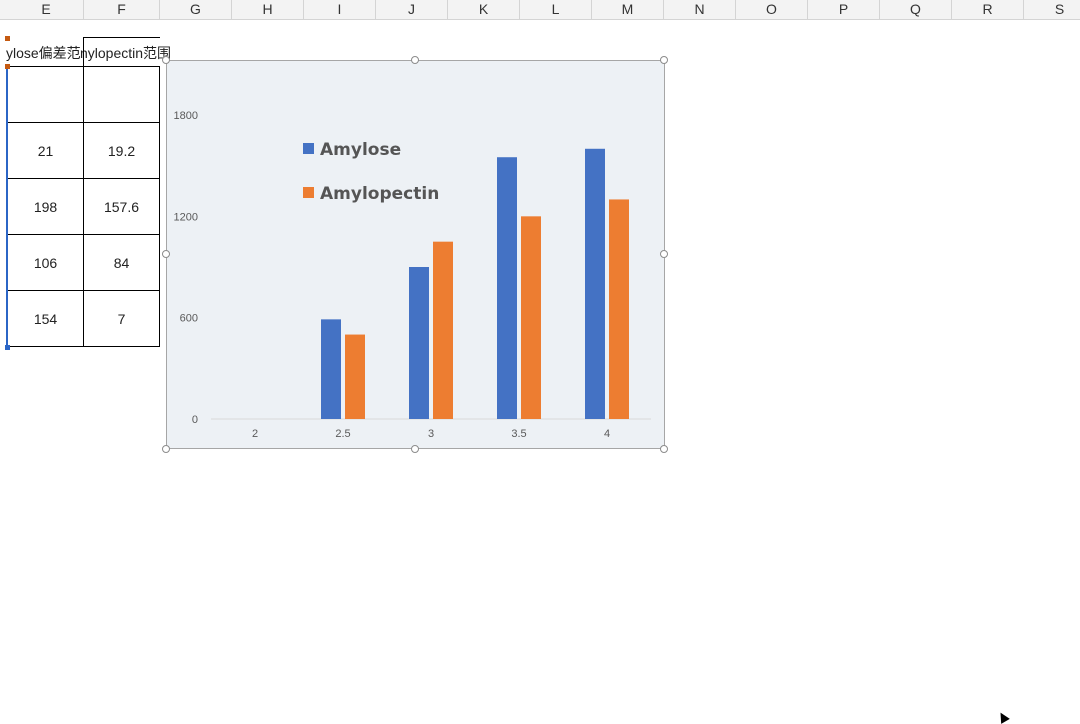 The height and width of the screenshot is (724, 1080). I want to click on legend-swatch-amylopectin, so click(308, 192).